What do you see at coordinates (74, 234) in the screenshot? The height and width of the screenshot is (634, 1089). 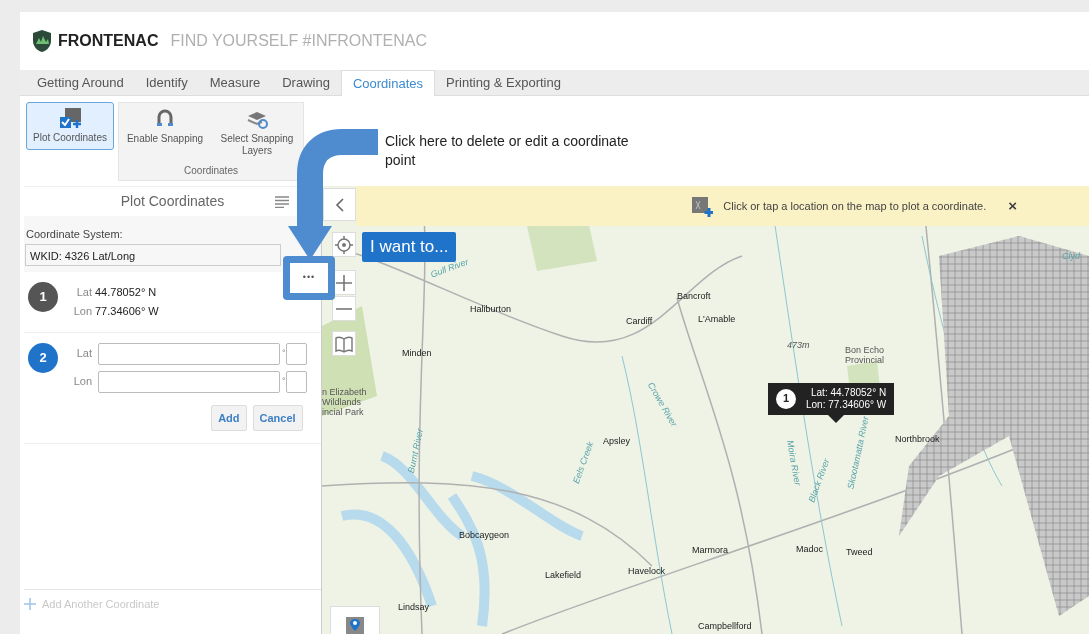 I see `field-label: Coordinate System:` at bounding box center [74, 234].